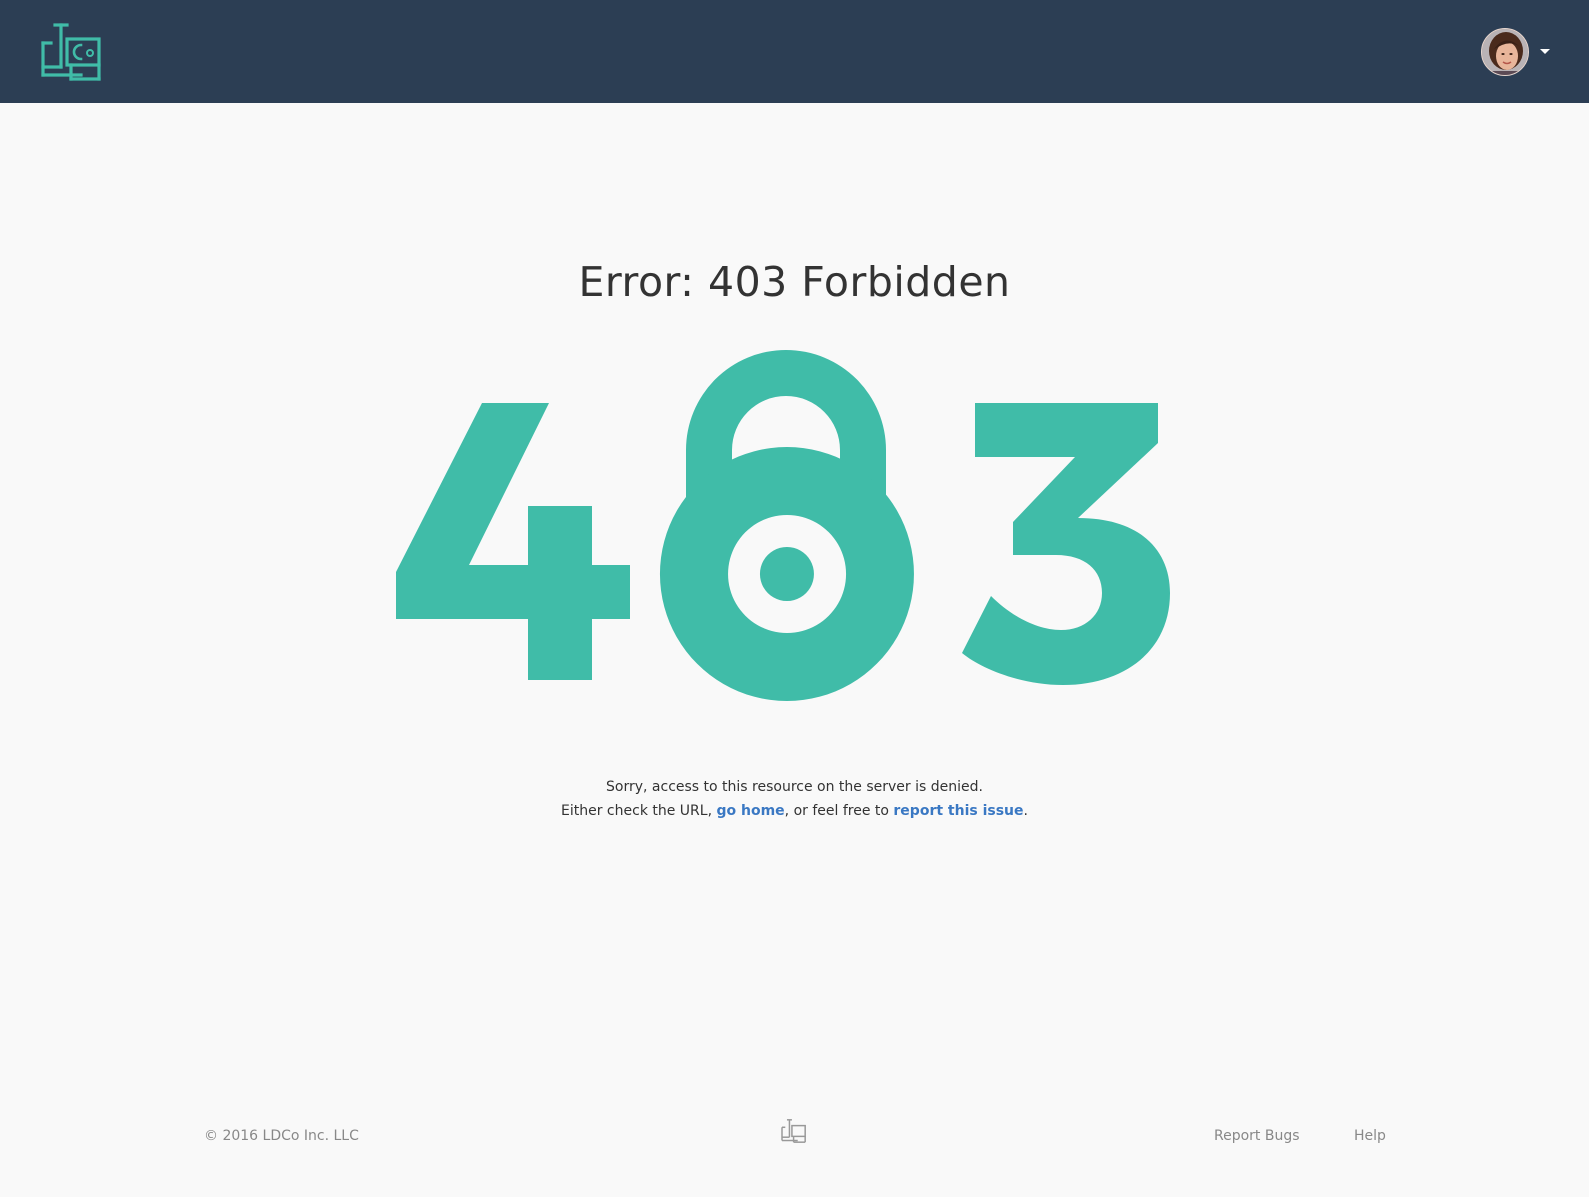 This screenshot has height=1197, width=1589. What do you see at coordinates (794, 51) in the screenshot?
I see `top-navbar` at bounding box center [794, 51].